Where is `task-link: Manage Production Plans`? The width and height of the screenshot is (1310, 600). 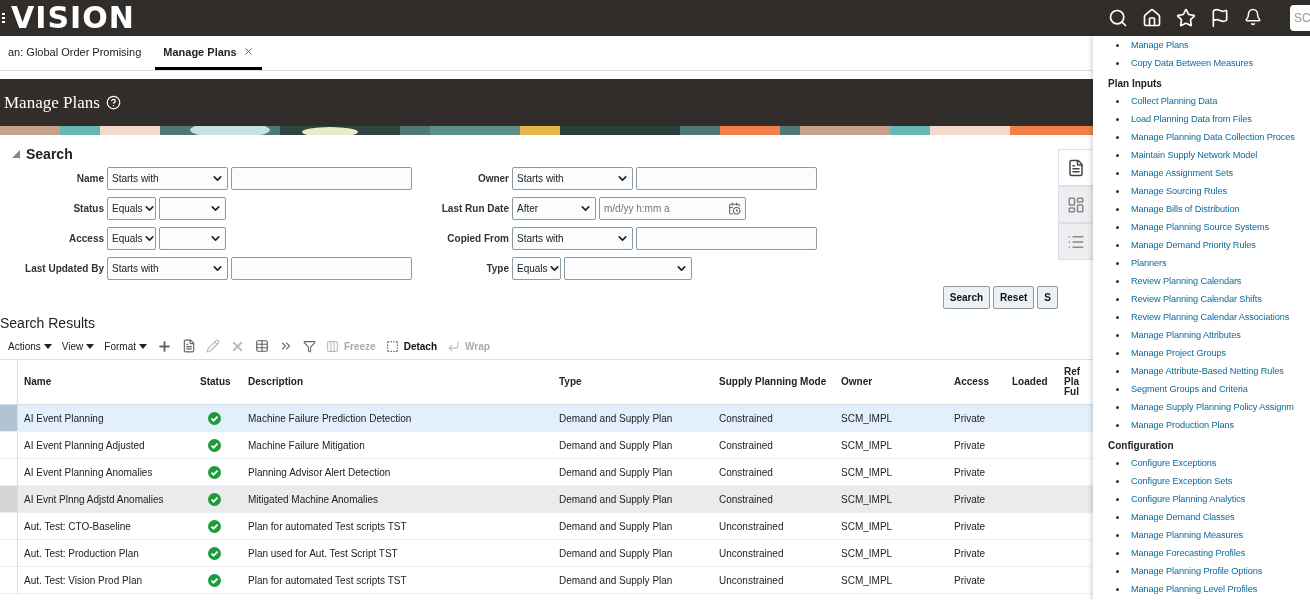 task-link: Manage Production Plans is located at coordinates (1182, 425).